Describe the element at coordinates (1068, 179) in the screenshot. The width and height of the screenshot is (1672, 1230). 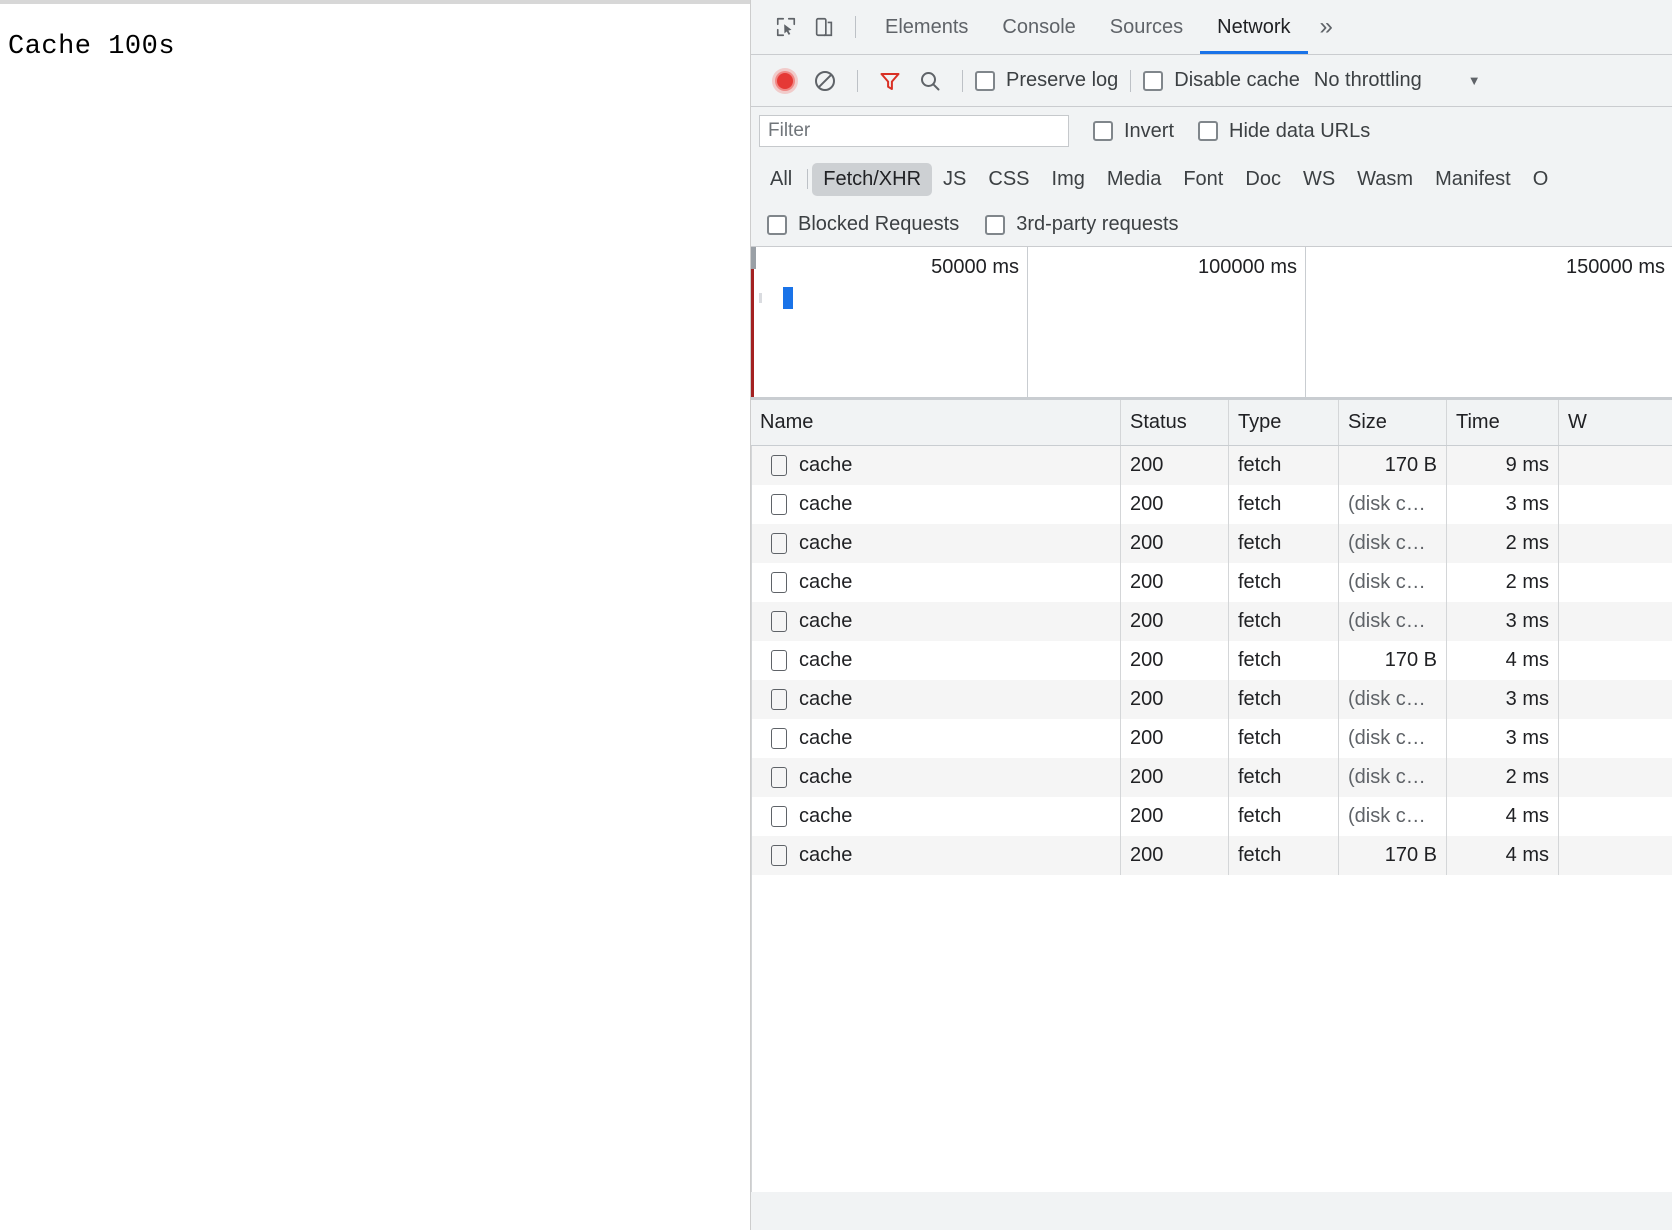
I see `type-filter-img: Img` at that location.